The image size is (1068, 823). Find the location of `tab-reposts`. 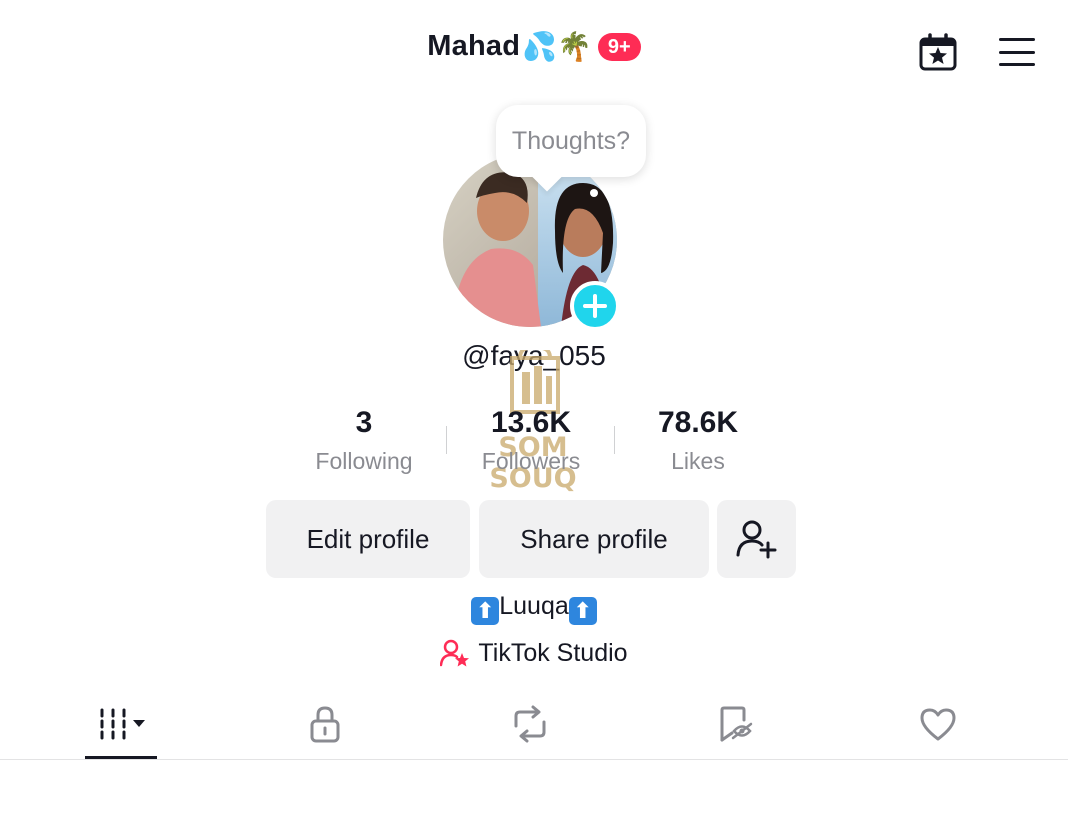

tab-reposts is located at coordinates (530, 724).